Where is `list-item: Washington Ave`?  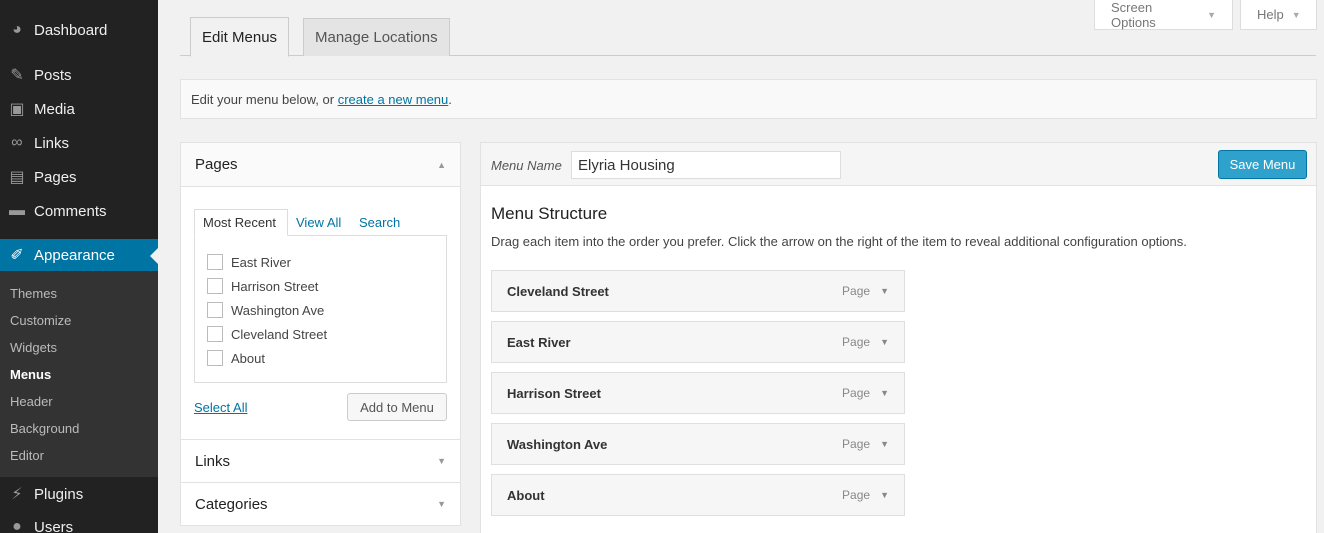 list-item: Washington Ave is located at coordinates (265, 310).